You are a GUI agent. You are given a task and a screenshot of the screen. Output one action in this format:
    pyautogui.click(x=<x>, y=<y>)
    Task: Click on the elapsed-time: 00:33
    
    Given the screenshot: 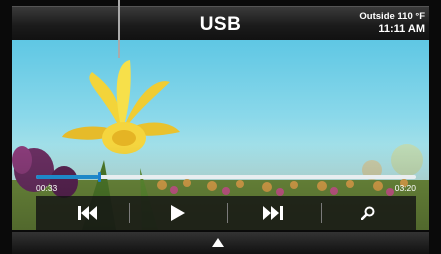 What is the action you would take?
    pyautogui.click(x=47, y=188)
    